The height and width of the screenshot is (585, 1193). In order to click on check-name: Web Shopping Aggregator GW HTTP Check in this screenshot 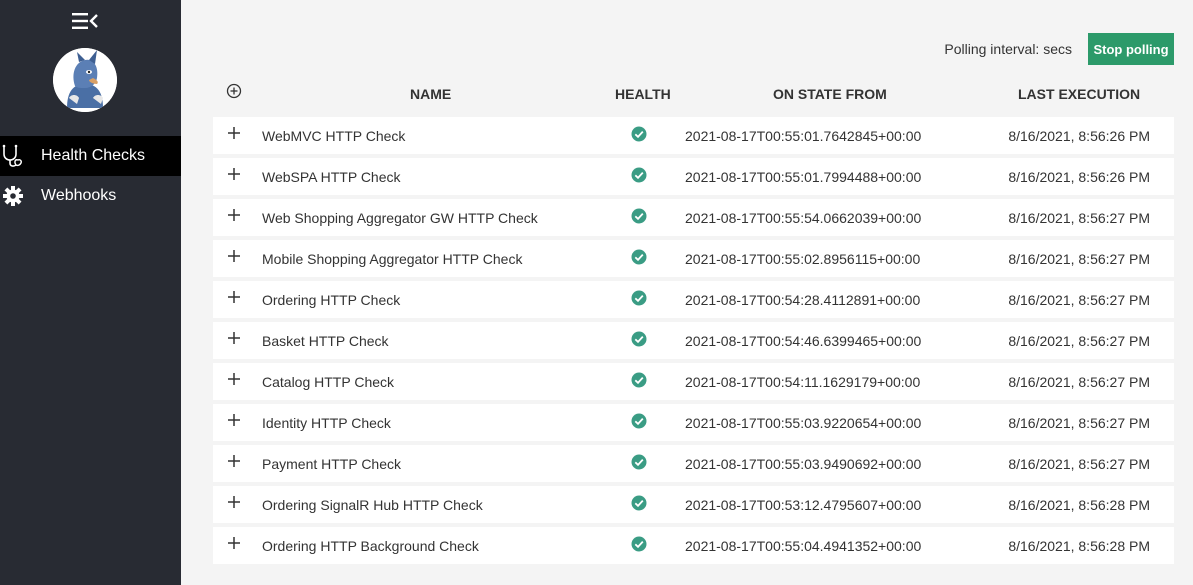, I will do `click(400, 218)`.